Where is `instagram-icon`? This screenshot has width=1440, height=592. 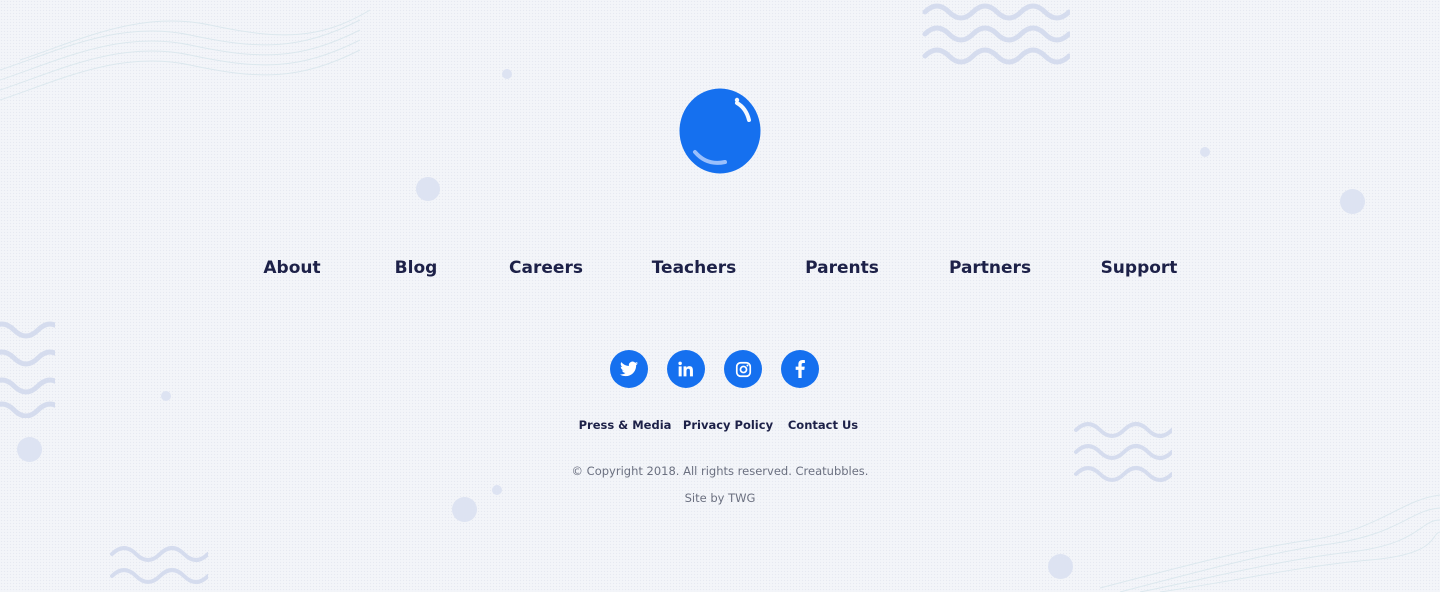
instagram-icon is located at coordinates (743, 369).